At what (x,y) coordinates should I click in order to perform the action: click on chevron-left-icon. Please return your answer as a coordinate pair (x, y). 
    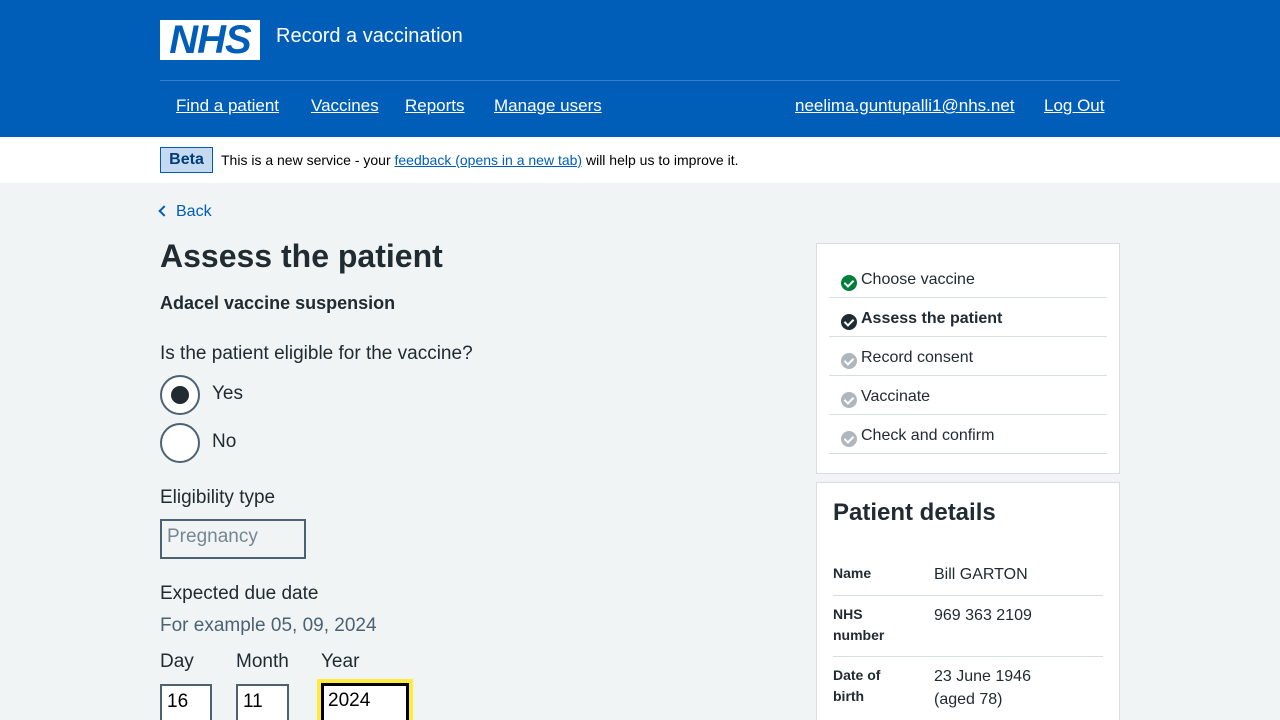
    Looking at the image, I should click on (164, 211).